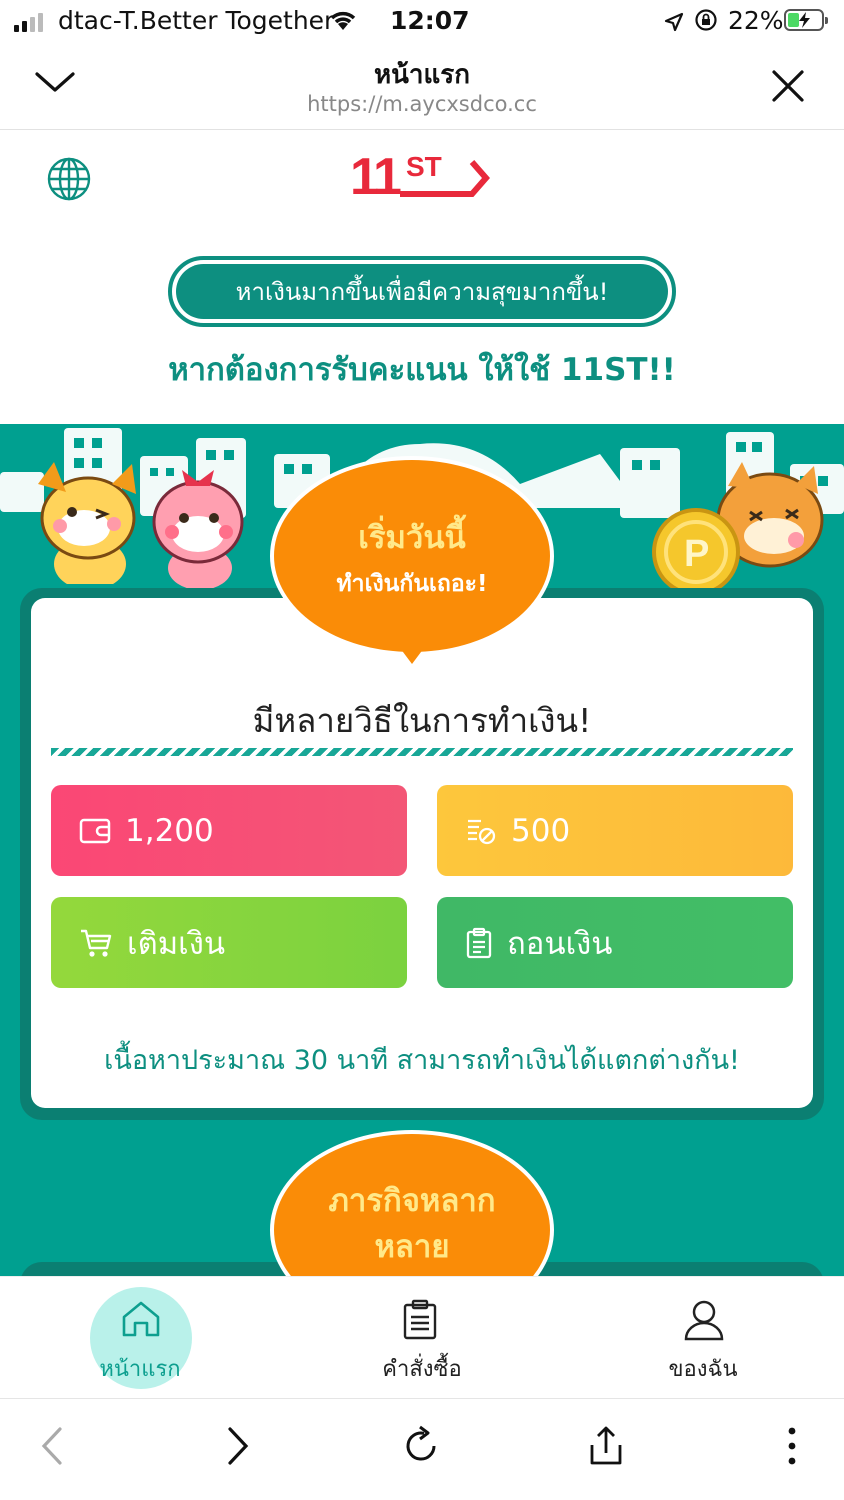 The width and height of the screenshot is (844, 1500). I want to click on promo-banner-text: หาเงินมากขึ้นเพื่อมีความสุขมากขึ้น!, so click(422, 291).